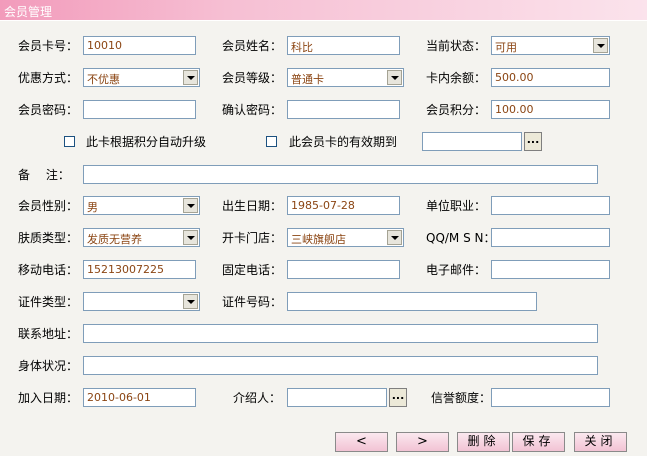 Image resolution: width=647 pixels, height=456 pixels. What do you see at coordinates (343, 269) in the screenshot?
I see `phone-input` at bounding box center [343, 269].